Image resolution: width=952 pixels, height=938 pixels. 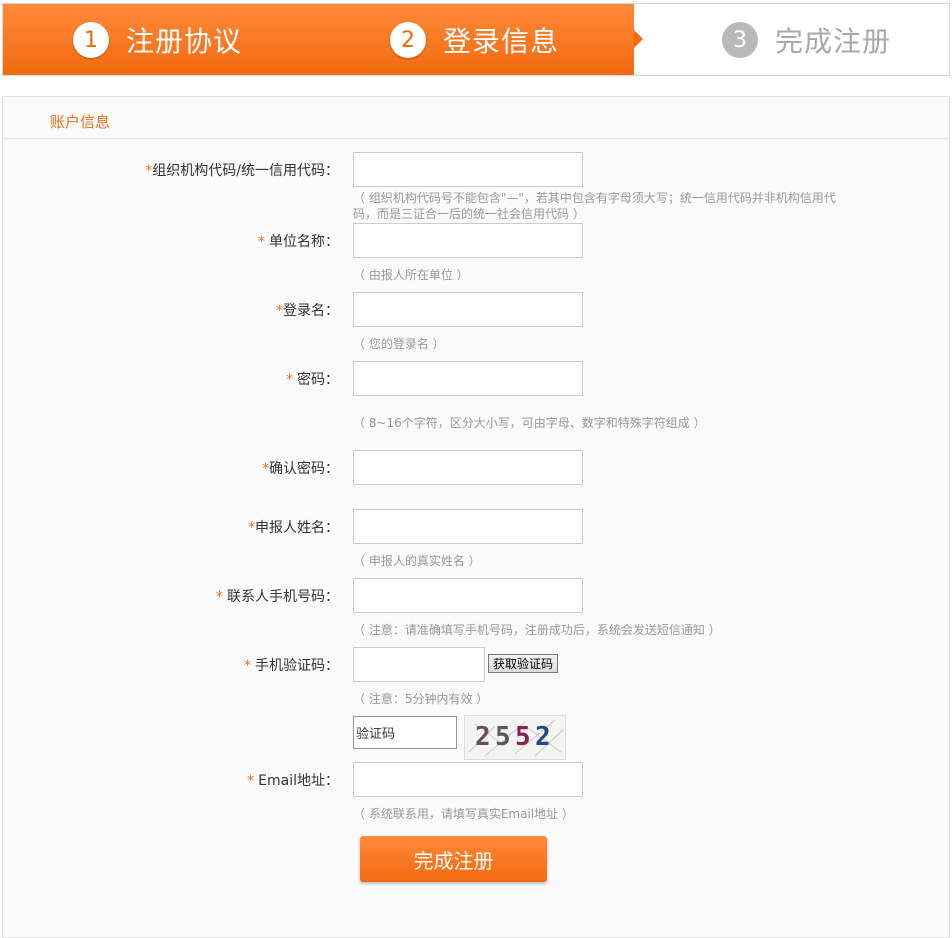 I want to click on unit-name-hint: （ 由报人所在单位 ）, so click(x=411, y=275).